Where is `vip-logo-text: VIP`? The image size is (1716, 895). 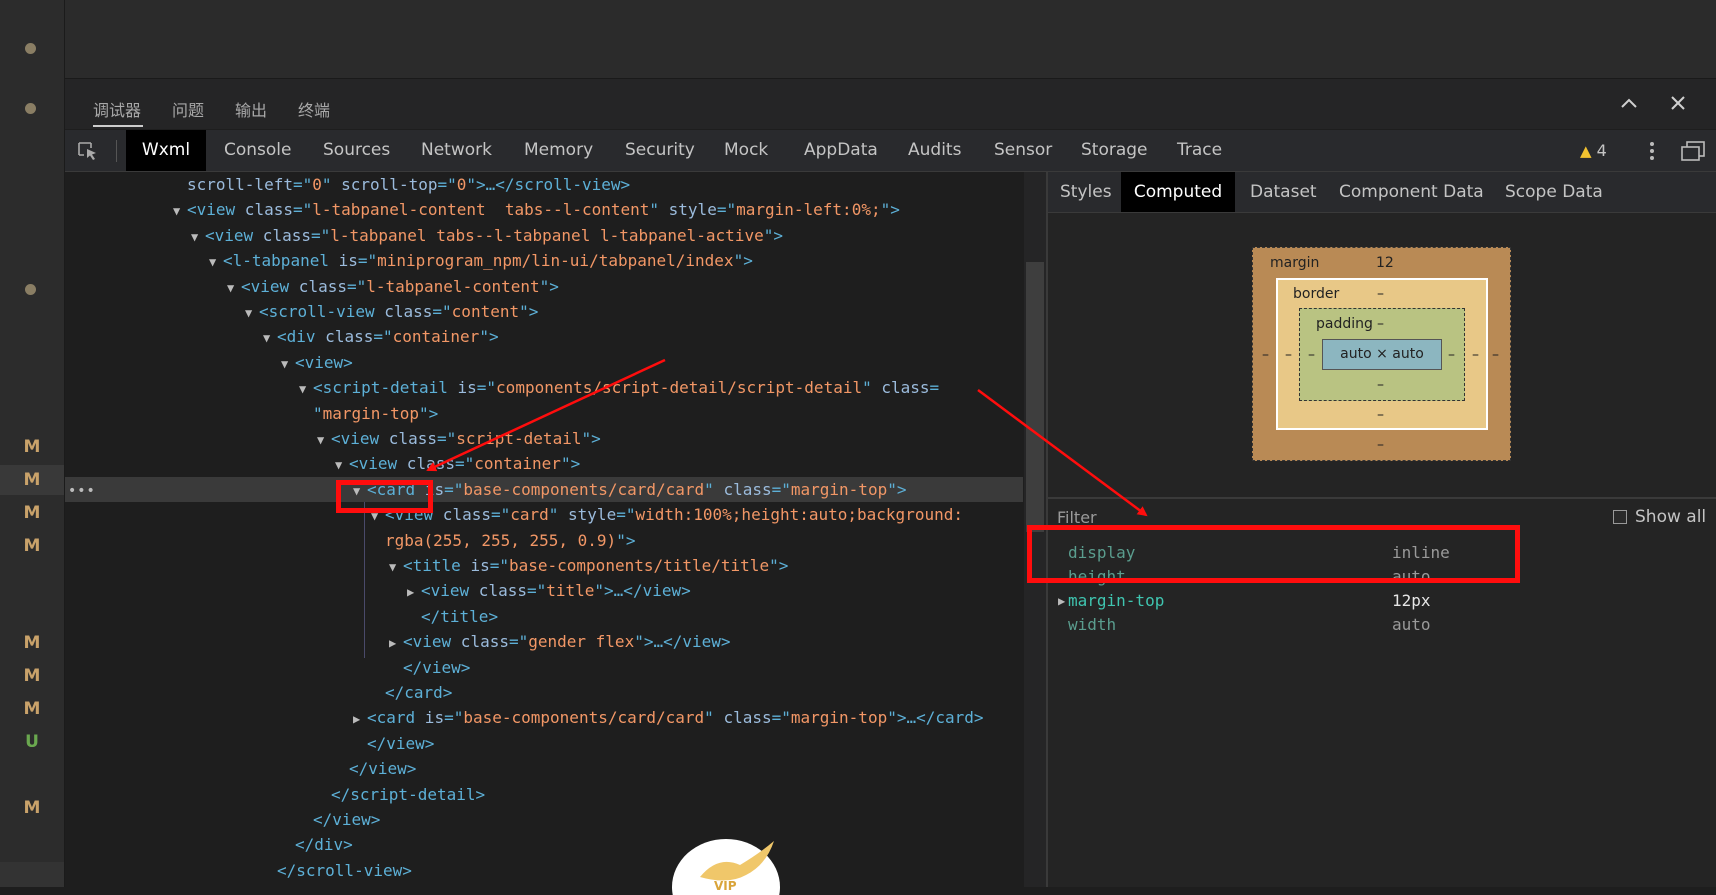
vip-logo-text: VIP is located at coordinates (725, 886).